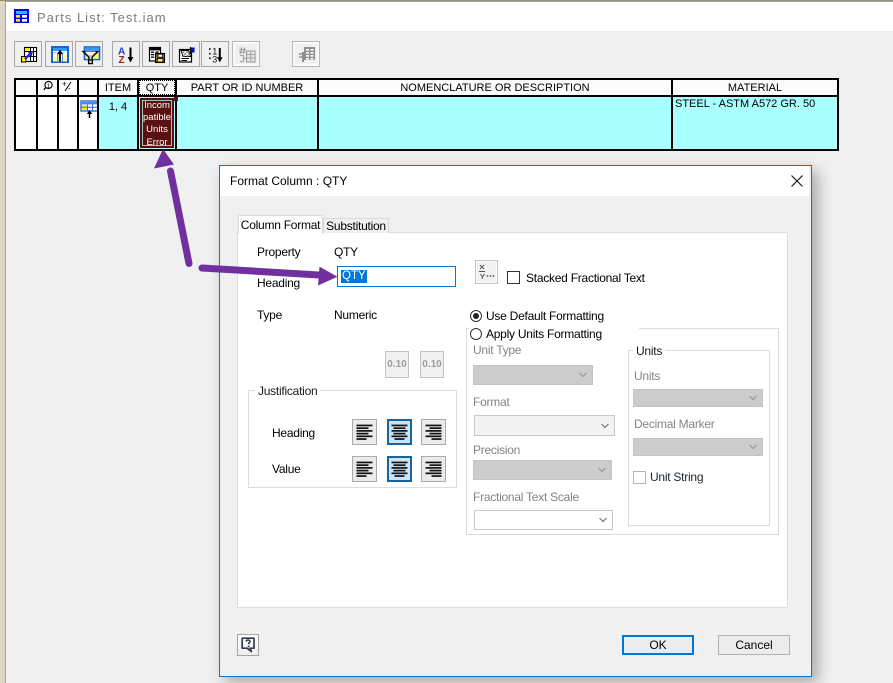  What do you see at coordinates (49, 87) in the screenshot?
I see `svg-text: 1` at bounding box center [49, 87].